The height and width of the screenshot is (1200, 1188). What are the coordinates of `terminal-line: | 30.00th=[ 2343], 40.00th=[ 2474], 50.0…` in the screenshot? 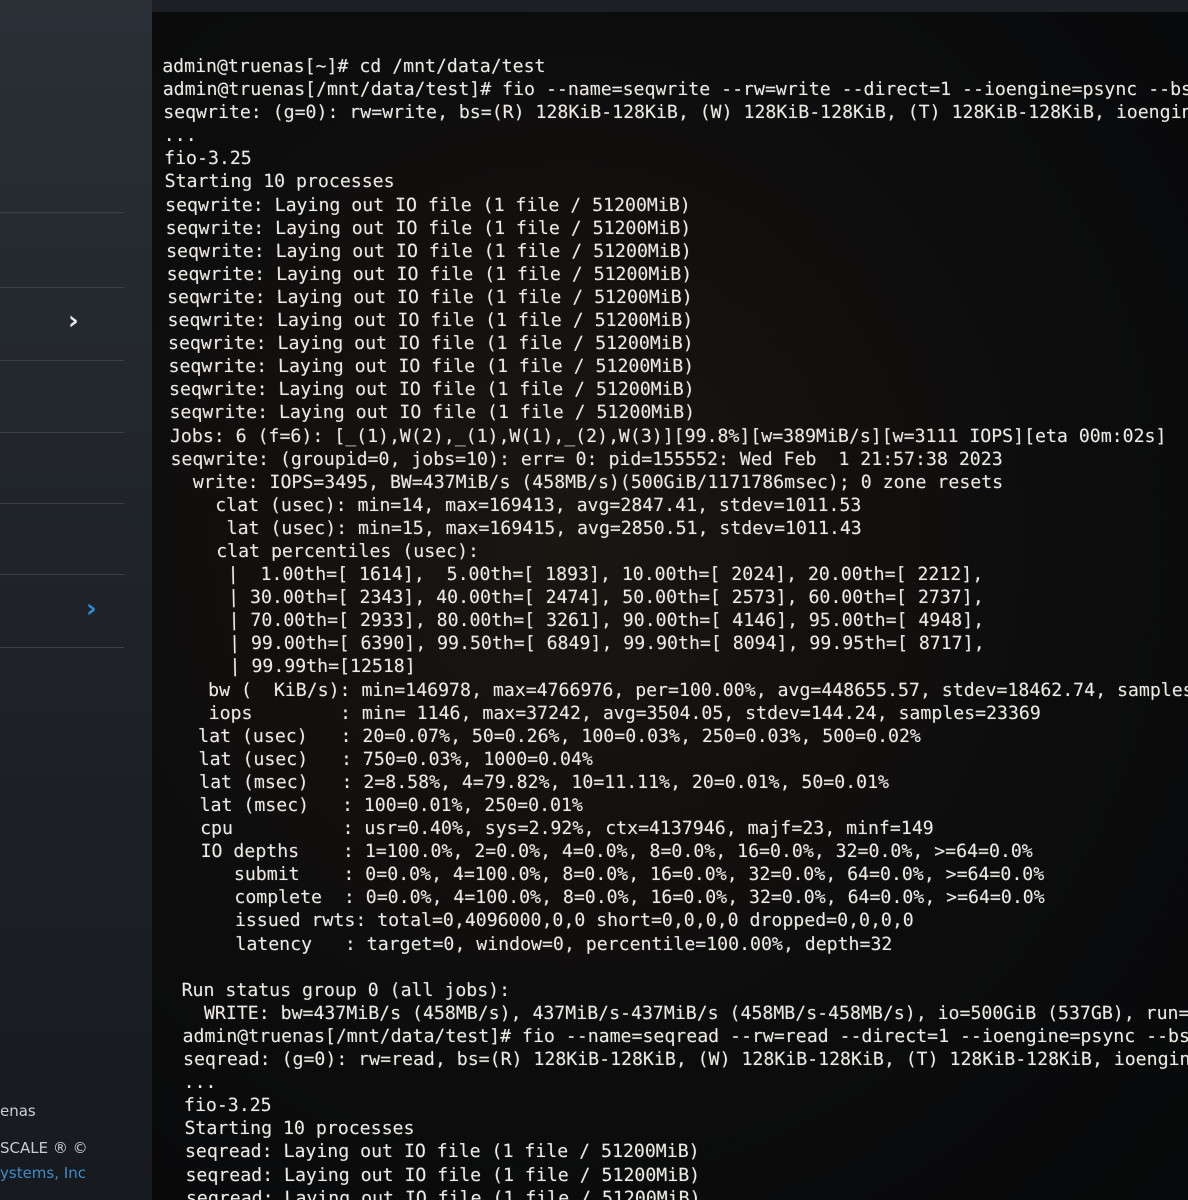 It's located at (578, 598).